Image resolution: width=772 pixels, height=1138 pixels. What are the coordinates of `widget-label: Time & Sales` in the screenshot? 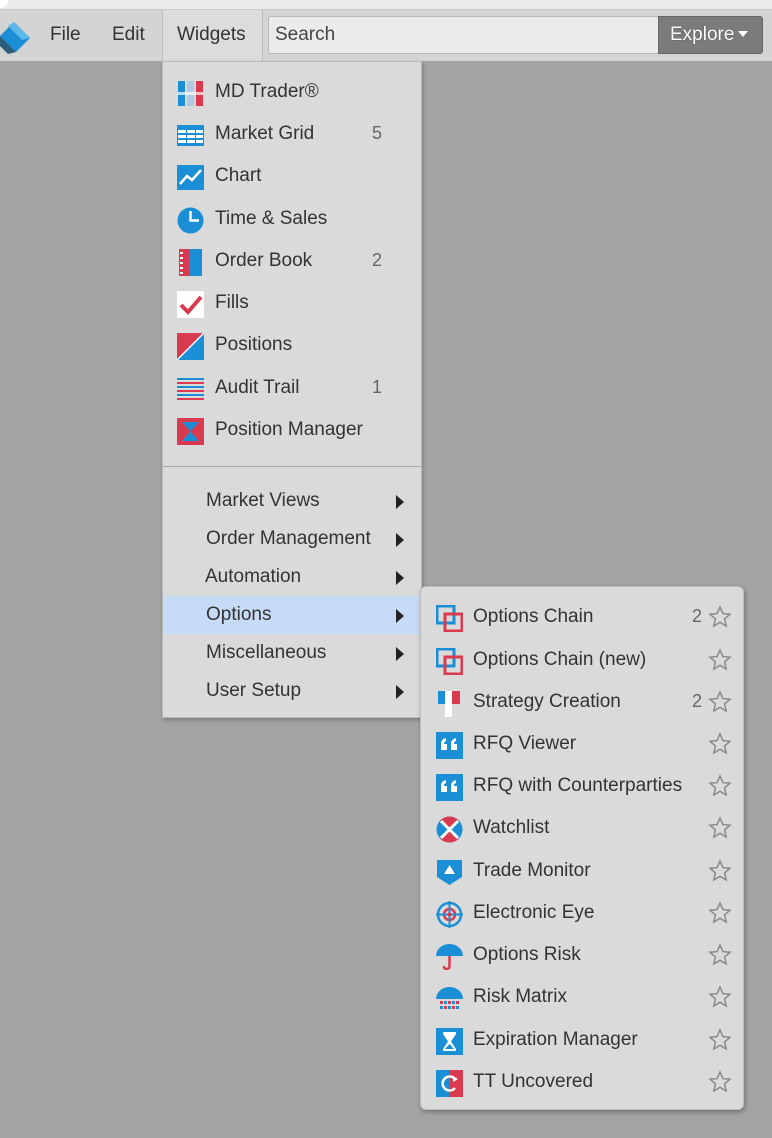 It's located at (271, 218).